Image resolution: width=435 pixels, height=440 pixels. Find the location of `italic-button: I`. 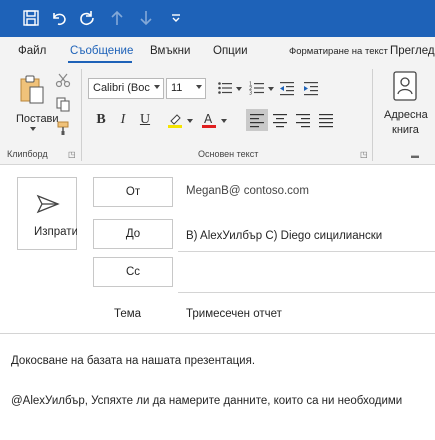

italic-button: I is located at coordinates (123, 120).